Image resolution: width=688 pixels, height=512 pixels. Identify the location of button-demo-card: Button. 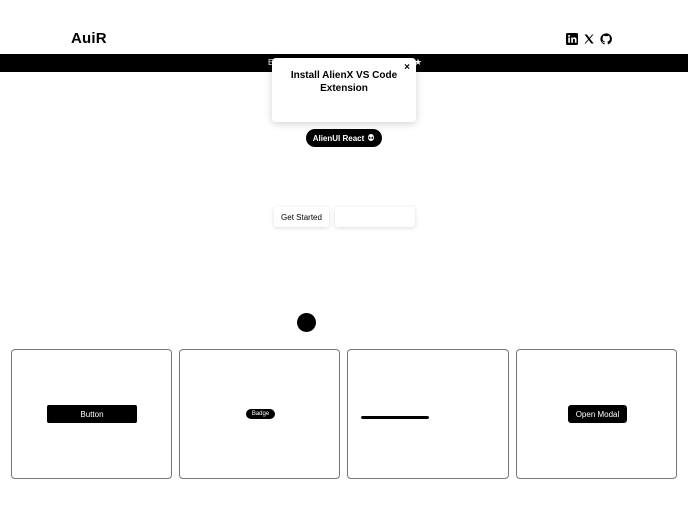
(91, 414).